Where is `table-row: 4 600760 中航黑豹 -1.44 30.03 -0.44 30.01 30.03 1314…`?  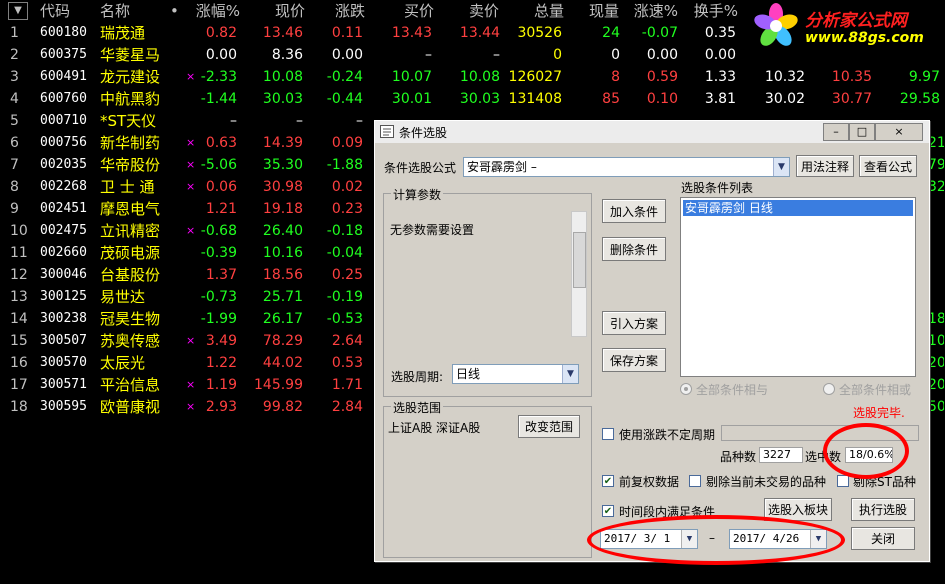 table-row: 4 600760 中航黑豹 -1.44 30.03 -0.44 30.01 30.03 1314… is located at coordinates (472, 99).